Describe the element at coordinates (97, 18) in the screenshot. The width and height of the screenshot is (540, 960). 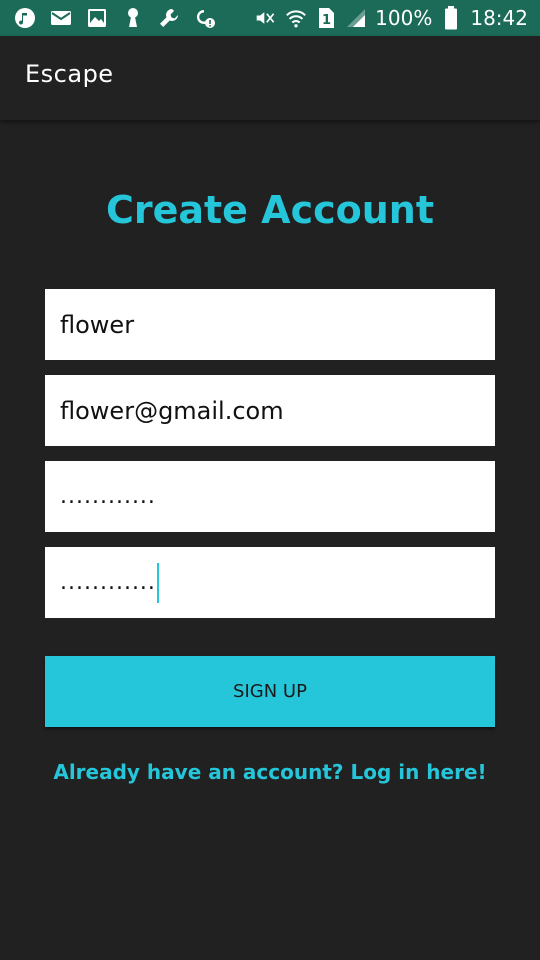
I see `image-icon` at that location.